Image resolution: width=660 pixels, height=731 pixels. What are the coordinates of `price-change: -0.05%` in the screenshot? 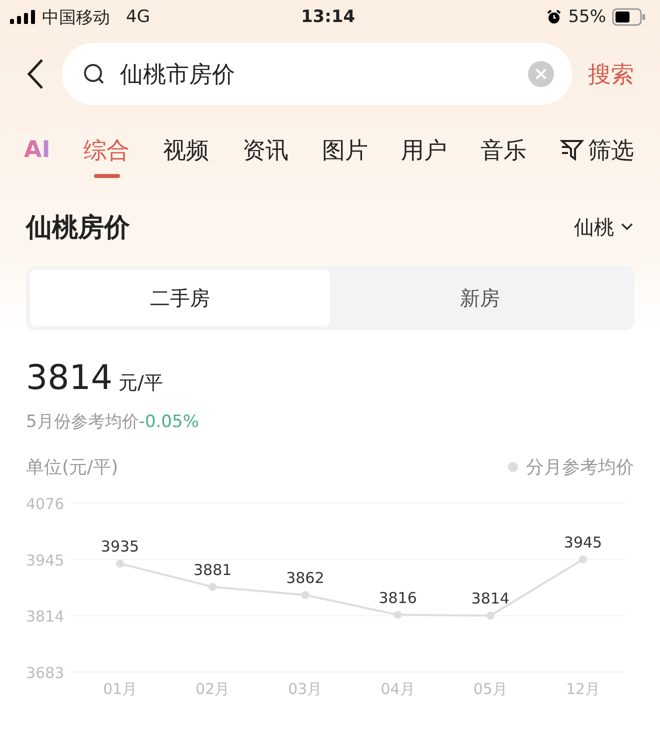 It's located at (168, 422).